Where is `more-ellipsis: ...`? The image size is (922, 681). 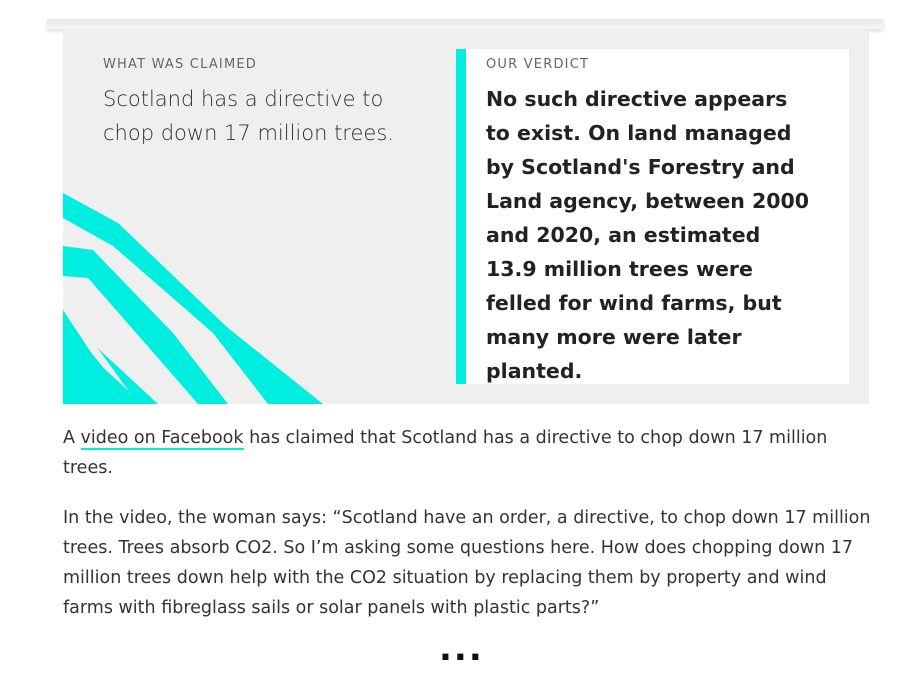
more-ellipsis: ... is located at coordinates (461, 649).